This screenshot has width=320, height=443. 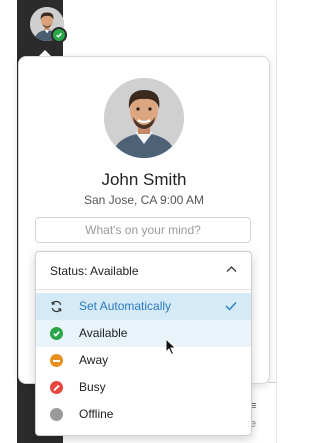 What do you see at coordinates (92, 387) in the screenshot?
I see `status-option-label: Busy` at bounding box center [92, 387].